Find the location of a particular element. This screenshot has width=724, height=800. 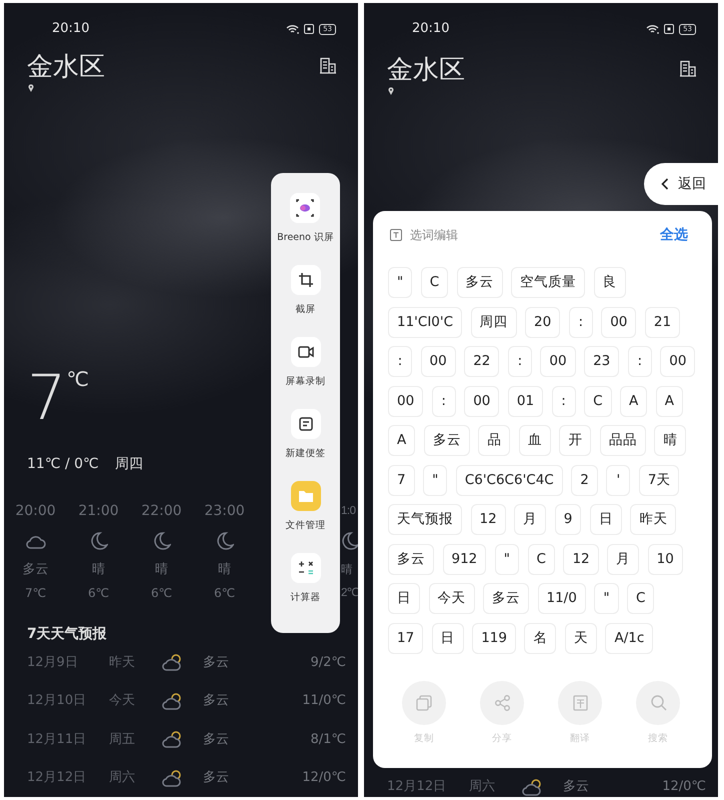

hour-time: 23:00 is located at coordinates (224, 511).